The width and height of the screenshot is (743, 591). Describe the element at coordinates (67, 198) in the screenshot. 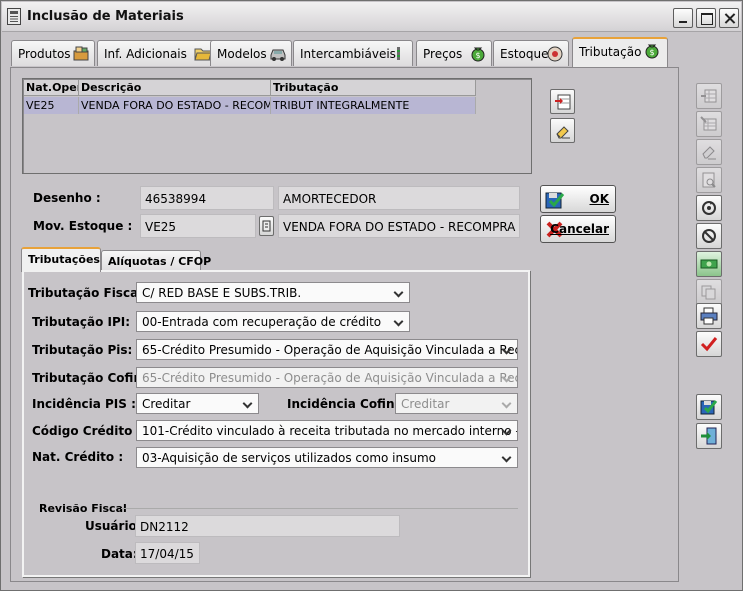

I see `desenho-label: Desenho :` at that location.